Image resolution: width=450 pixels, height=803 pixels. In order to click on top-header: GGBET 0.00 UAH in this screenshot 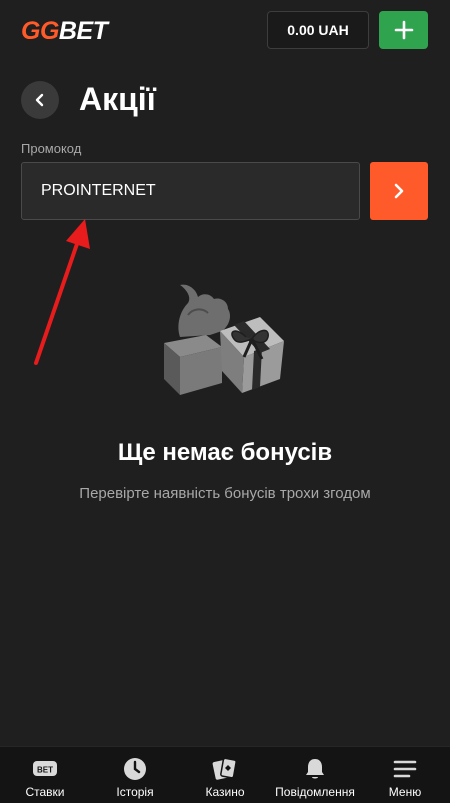, I will do `click(225, 31)`.